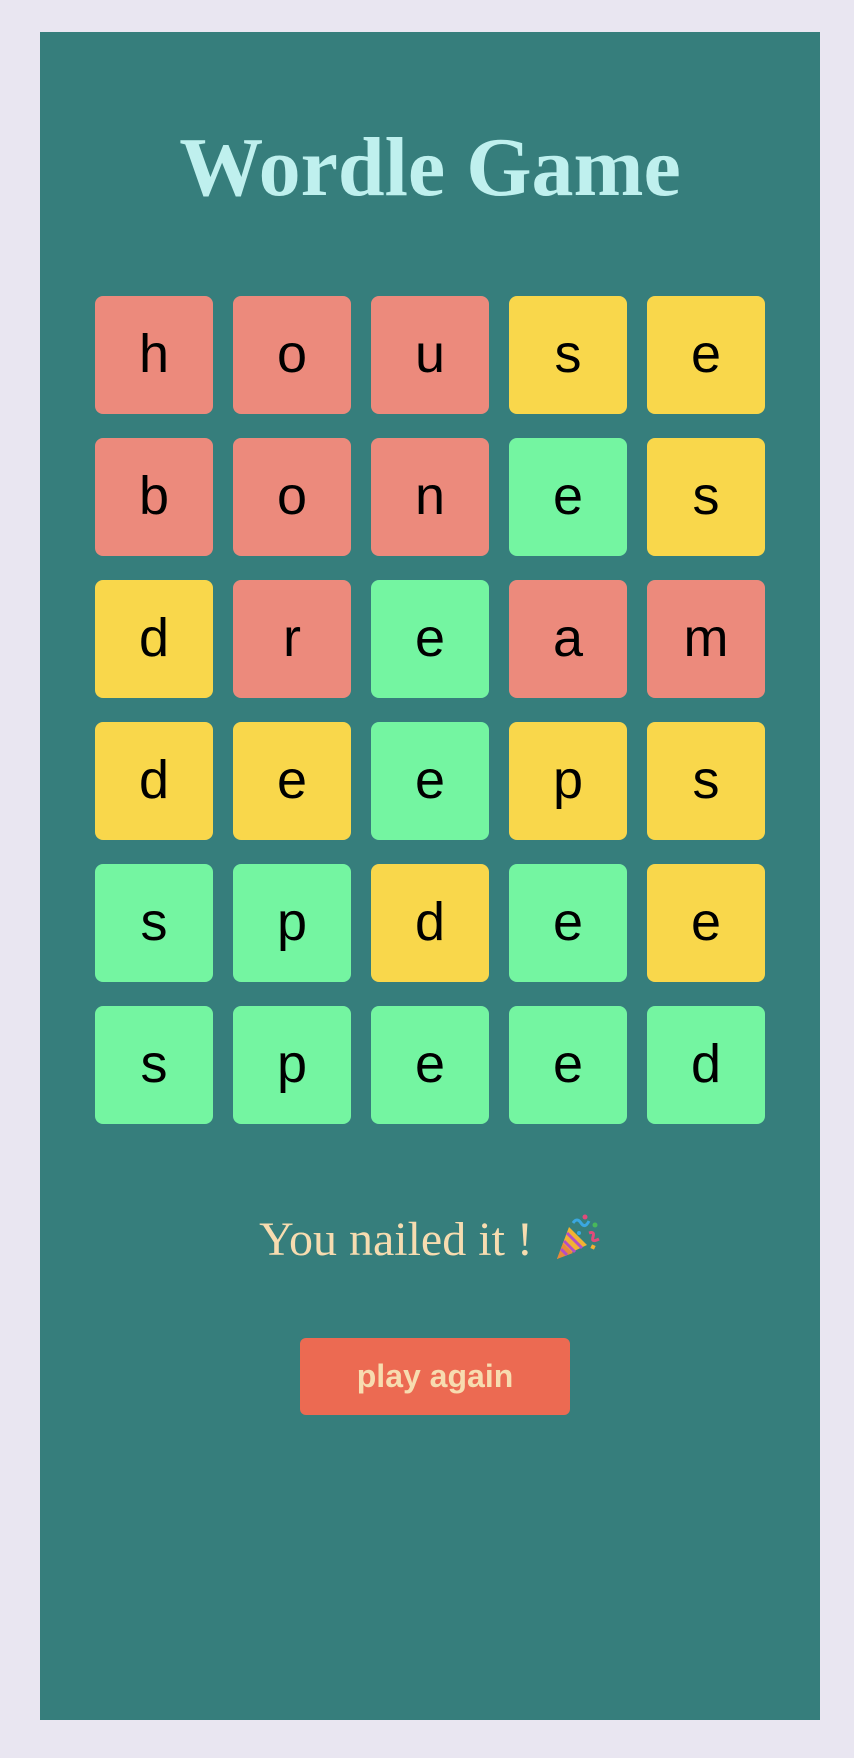 This screenshot has height=1758, width=854. I want to click on board-row: speed, so click(430, 1065).